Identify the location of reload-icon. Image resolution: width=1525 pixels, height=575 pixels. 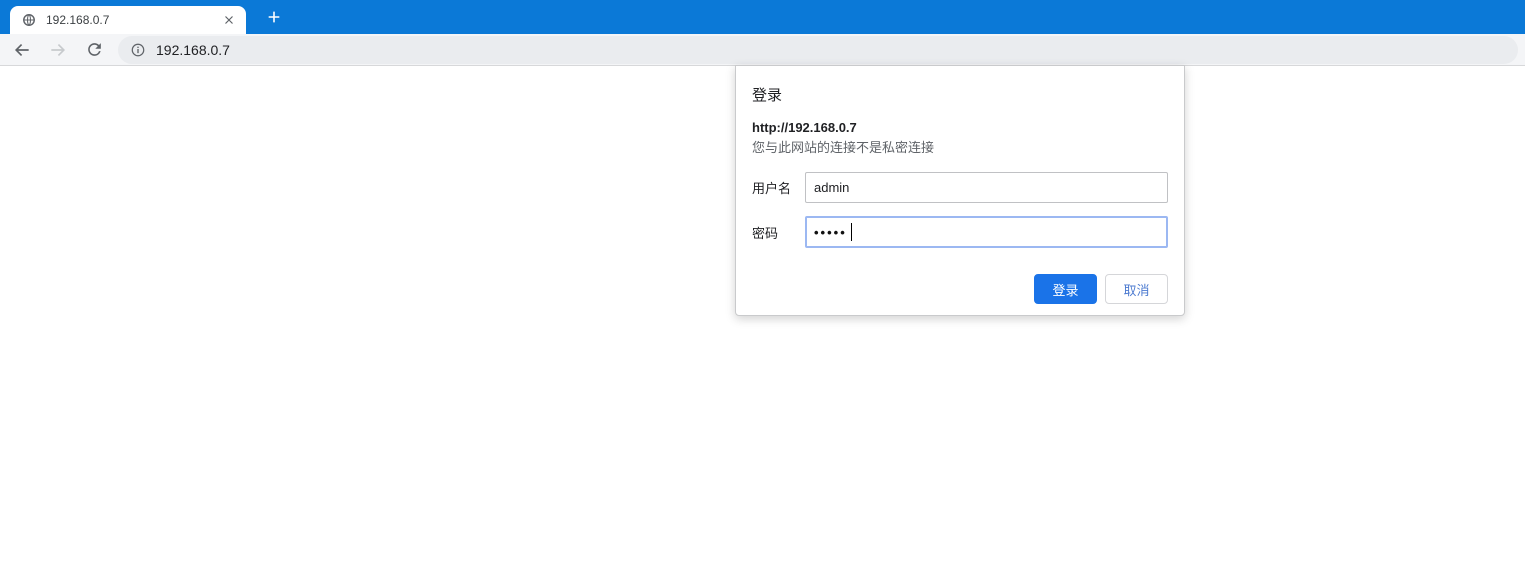
(94, 49).